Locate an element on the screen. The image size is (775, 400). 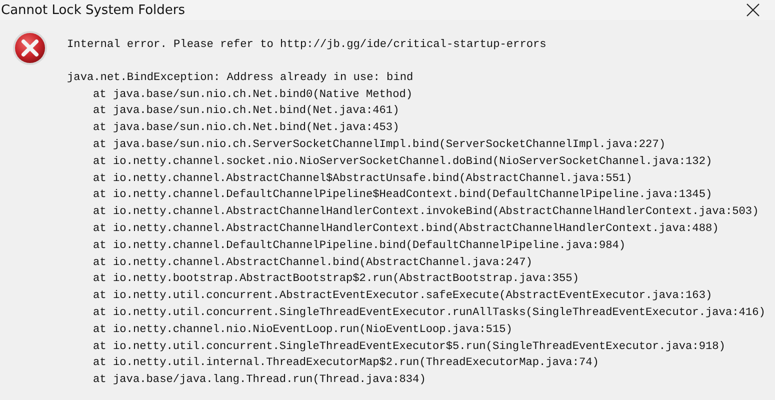
stack-frame: at io.netty.channel.socket.nio.NioServerSocketChannel.doBind(NioServerSocketChannel.java:132) is located at coordinates (402, 162).